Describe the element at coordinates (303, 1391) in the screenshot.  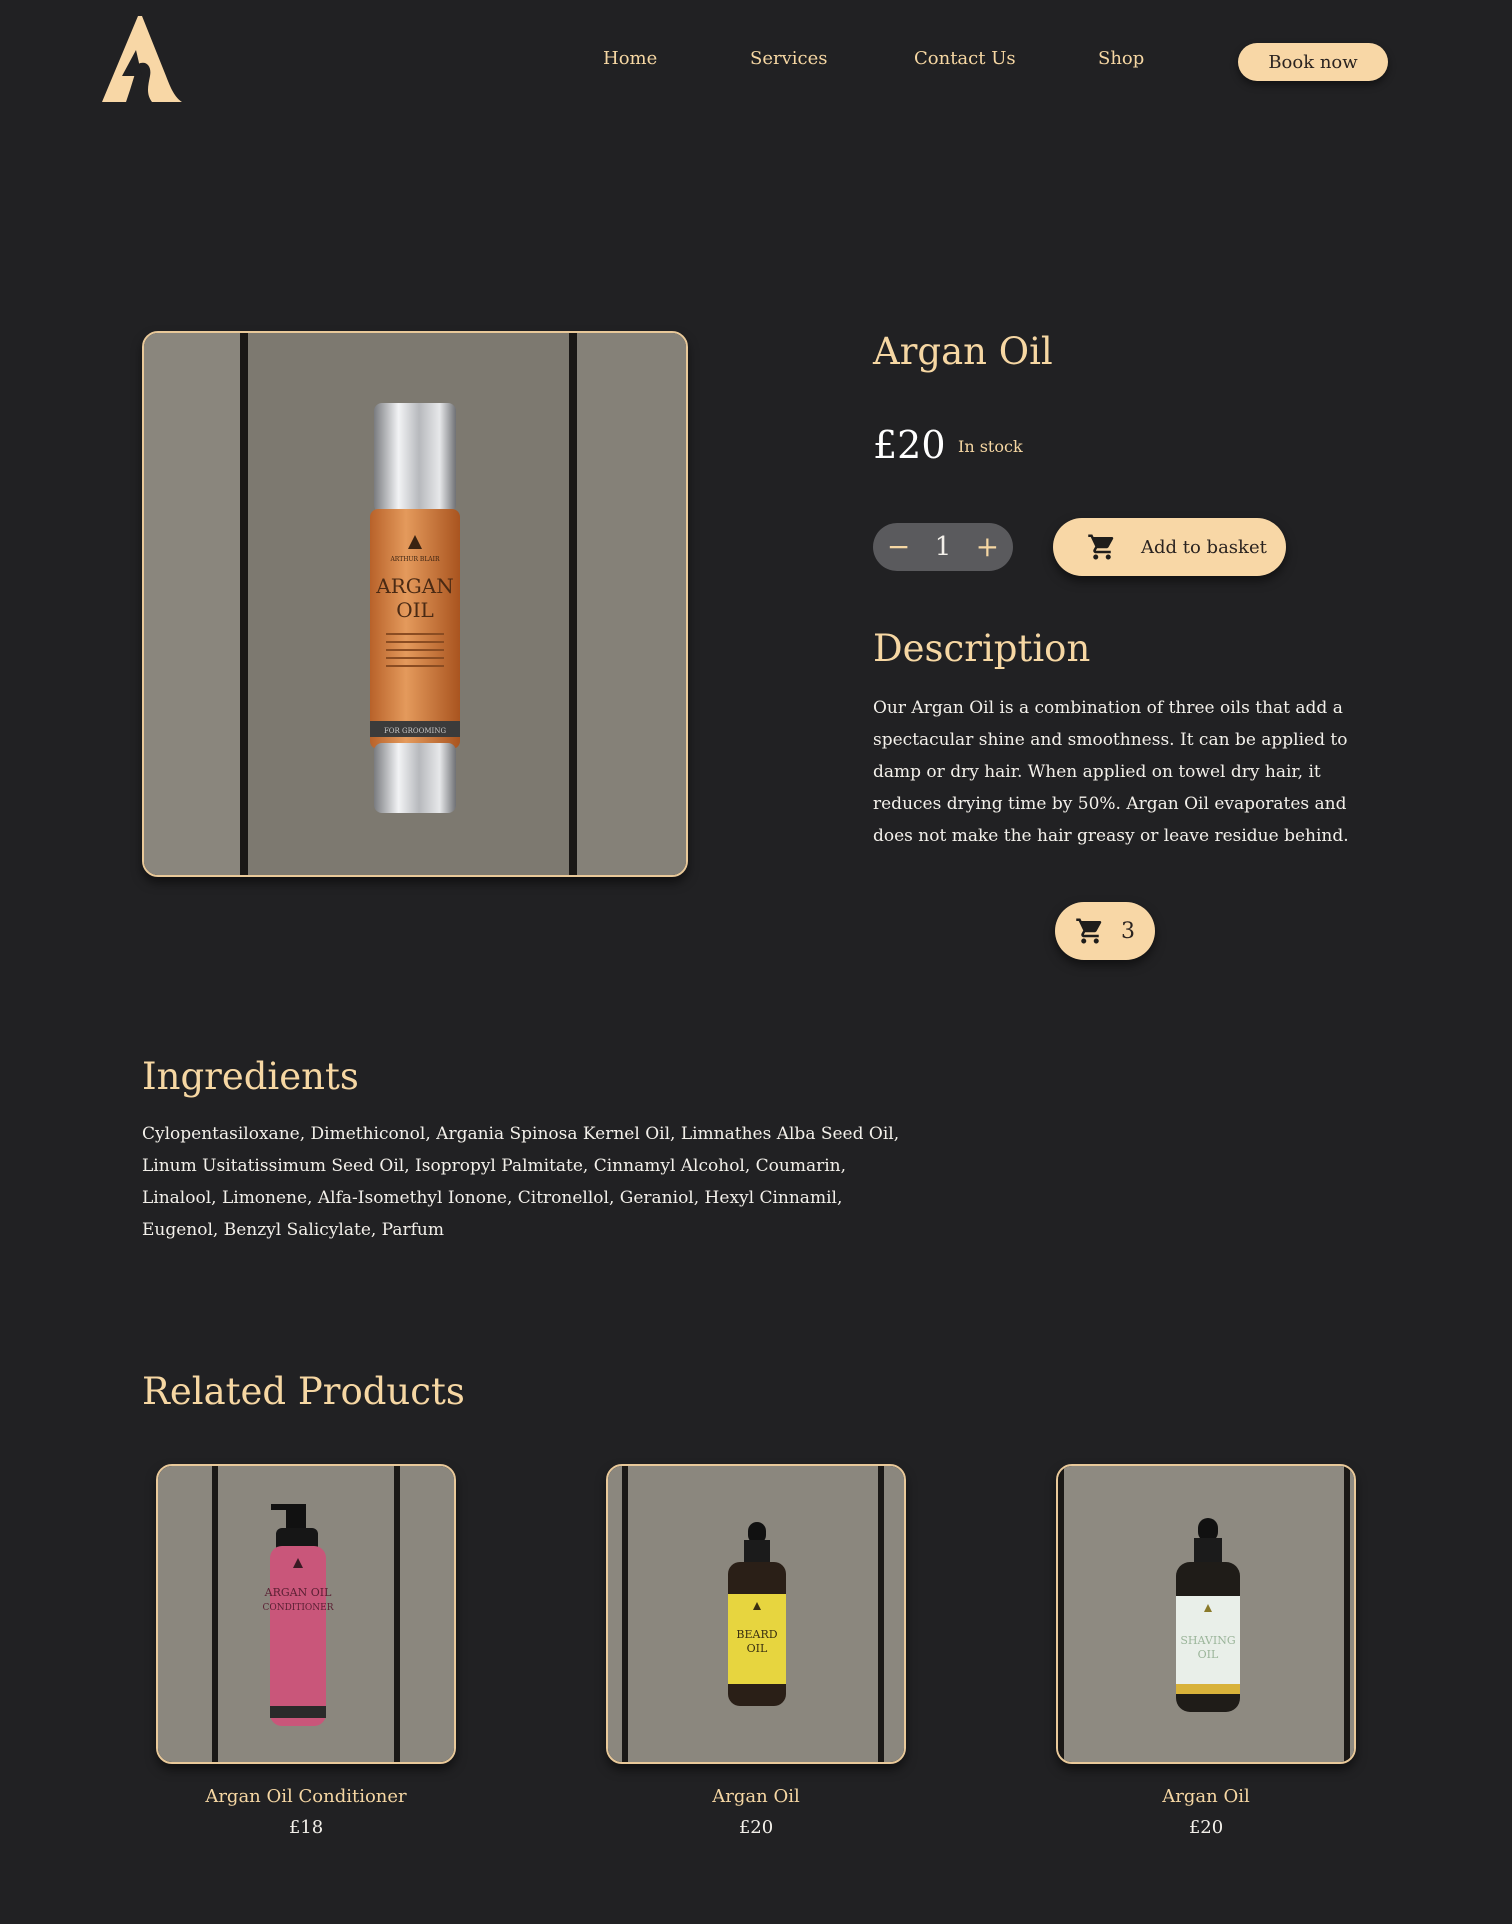
I see `related-products-heading: Related Products` at that location.